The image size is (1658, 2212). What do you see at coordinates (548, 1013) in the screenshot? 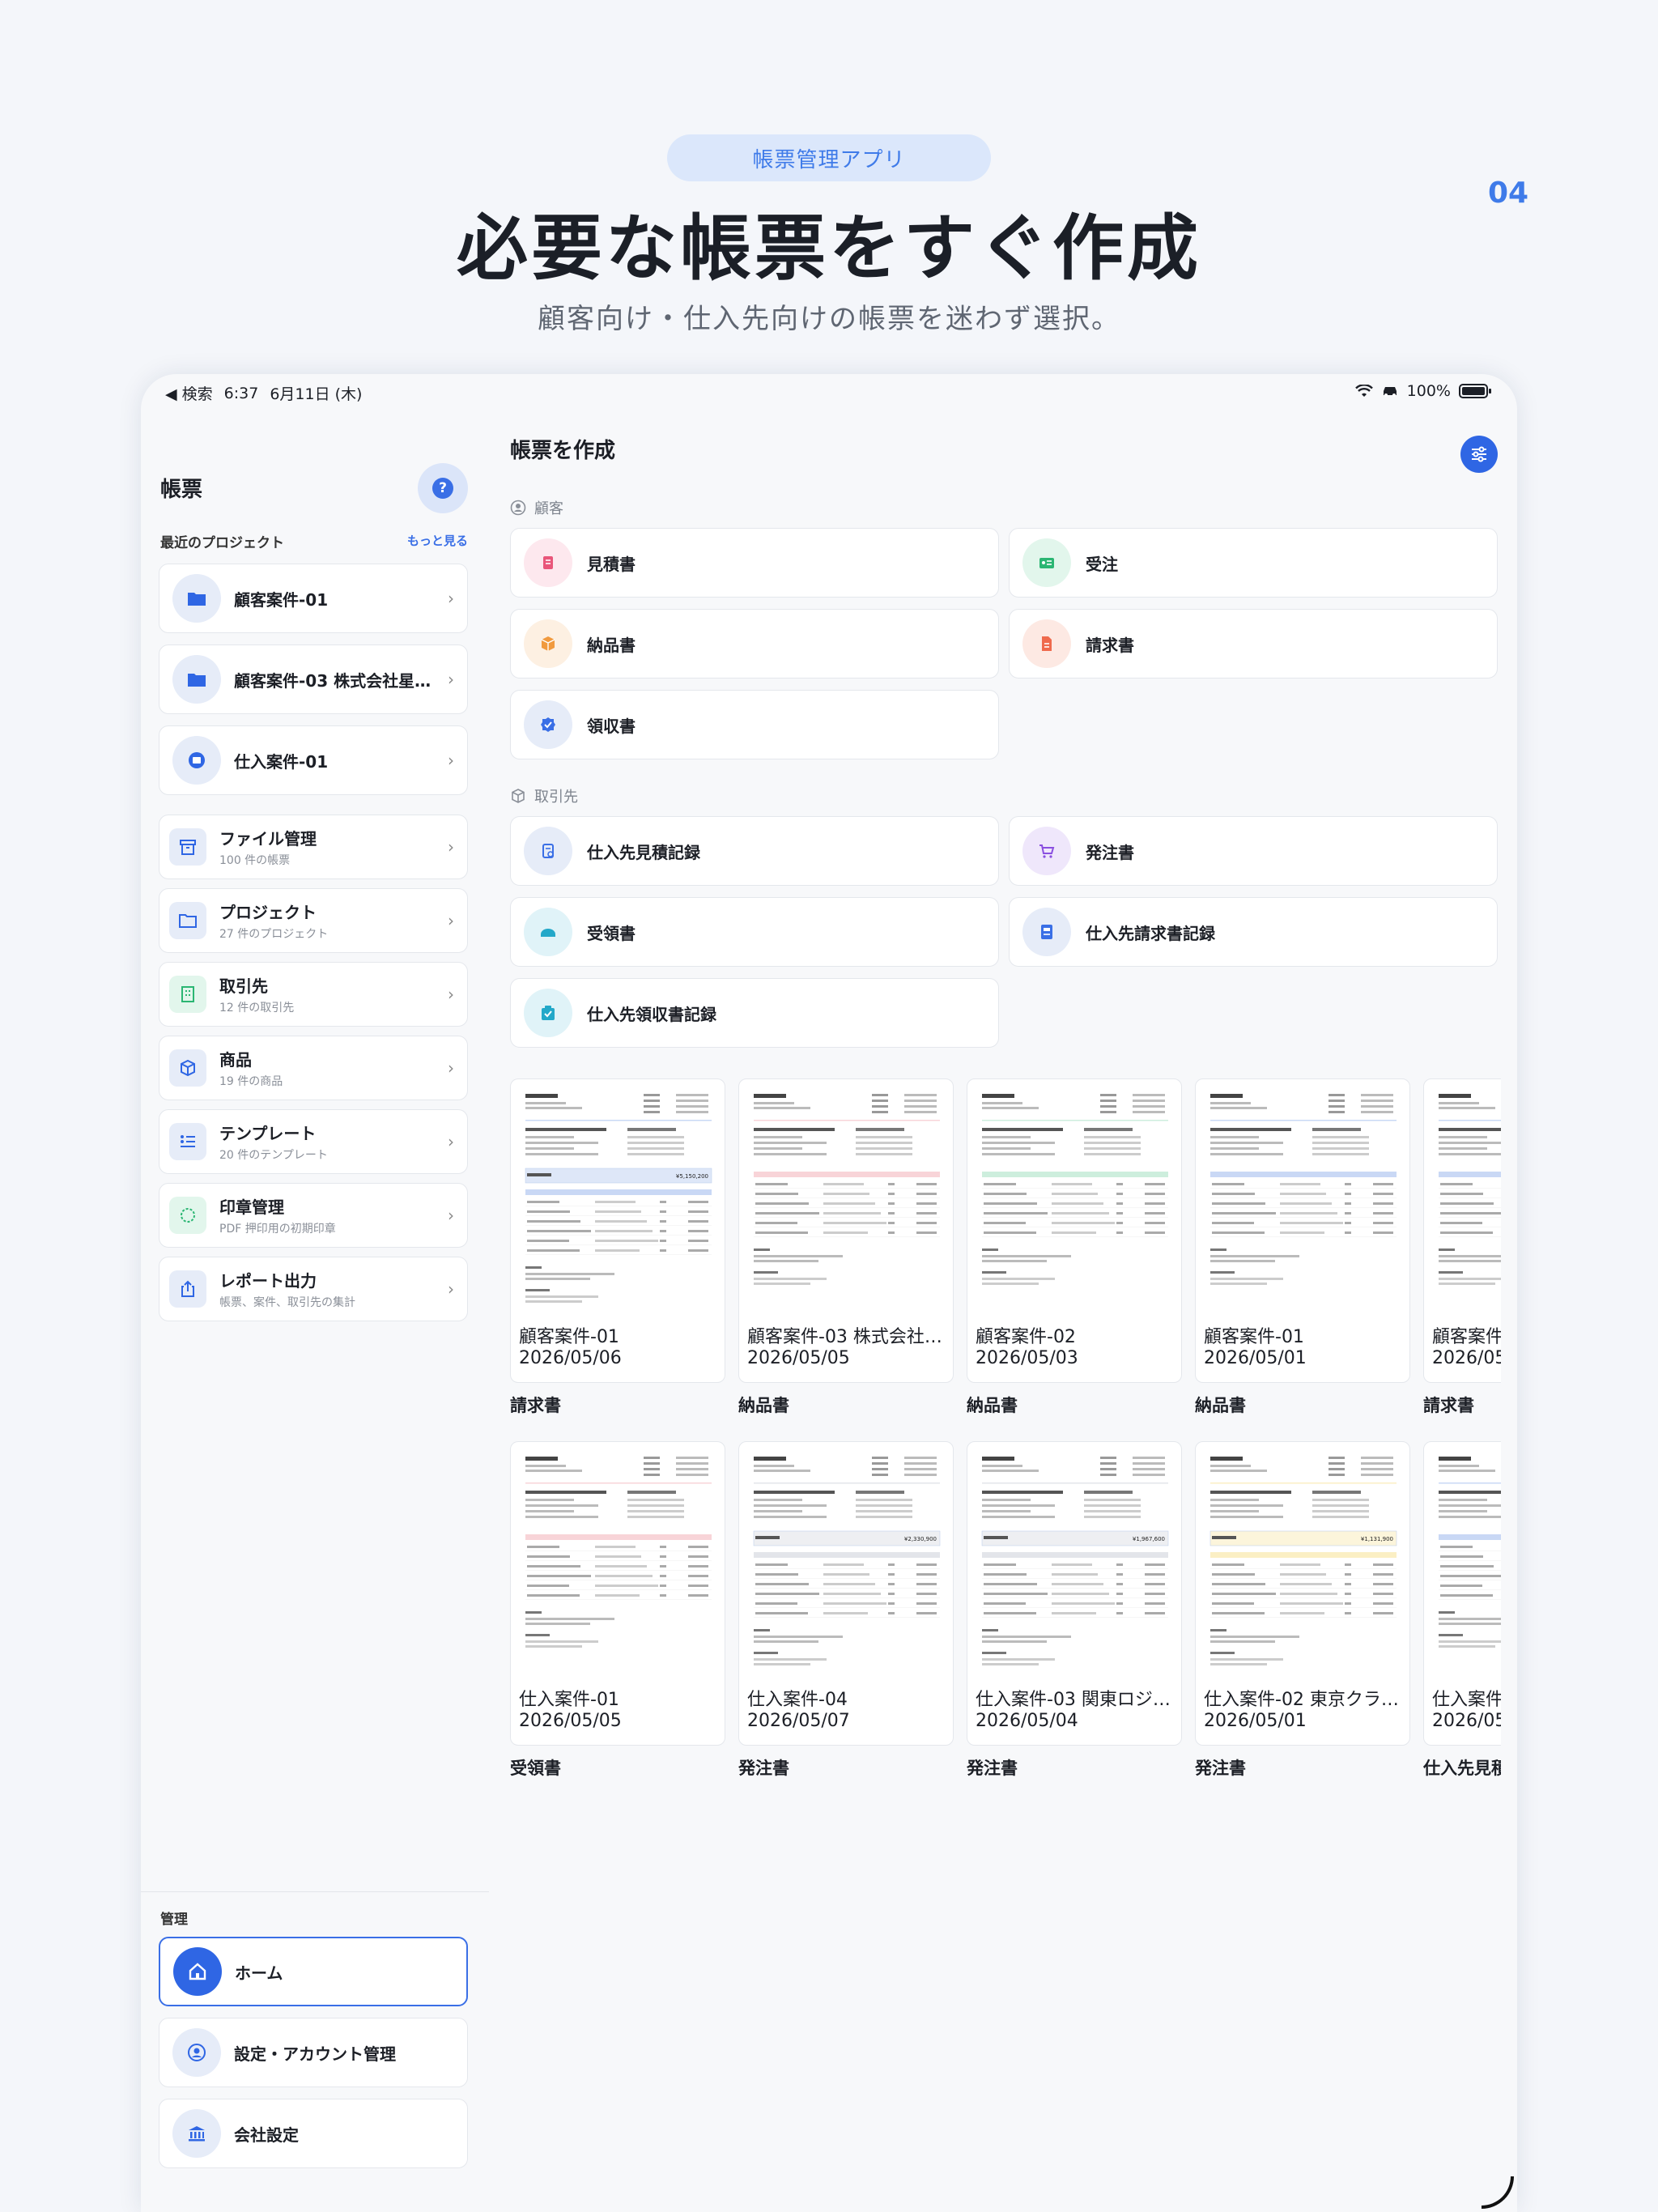
I see `supplier-receipt-icon` at bounding box center [548, 1013].